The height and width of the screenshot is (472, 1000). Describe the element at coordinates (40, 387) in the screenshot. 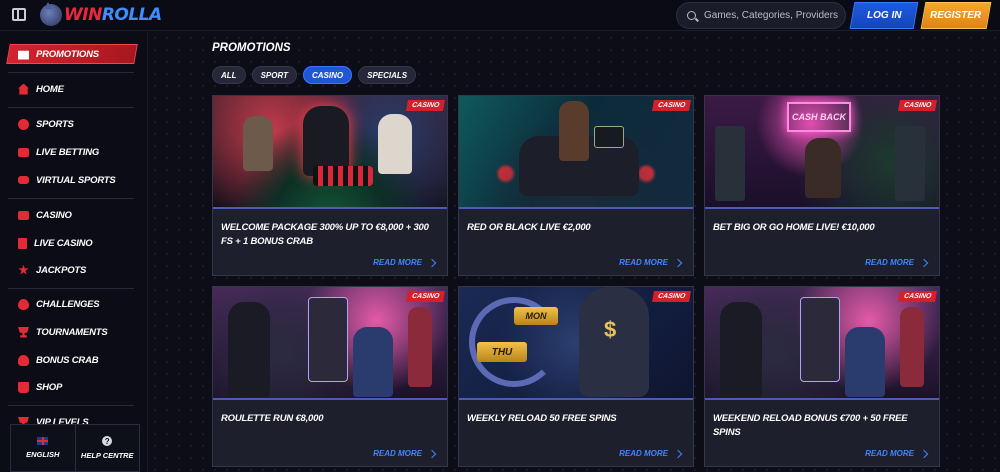

I see `sidebar-item-shop: SHOP` at that location.